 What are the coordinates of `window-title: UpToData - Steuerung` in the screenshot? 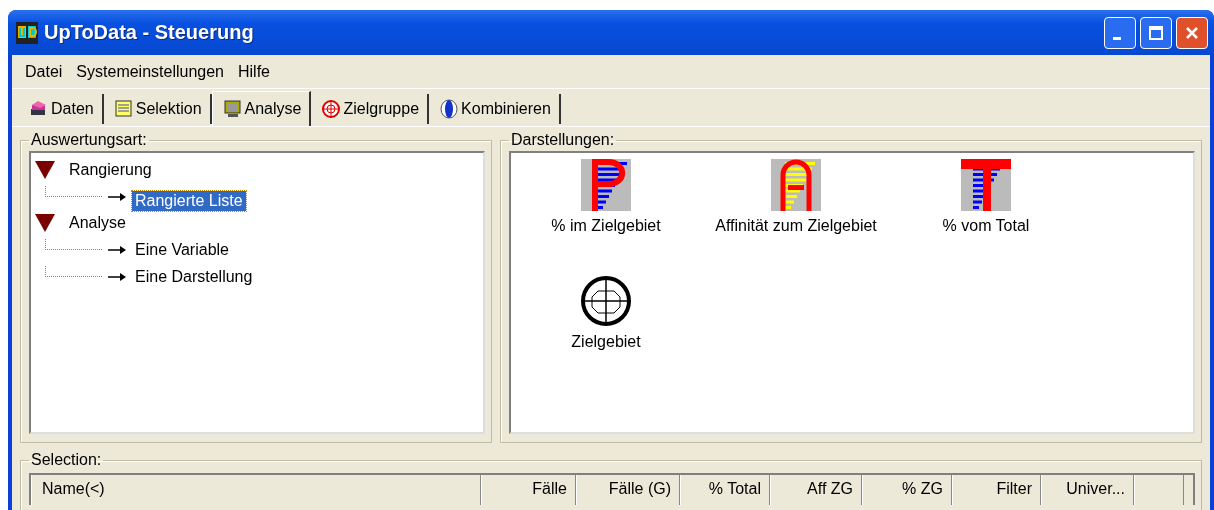 It's located at (149, 32).